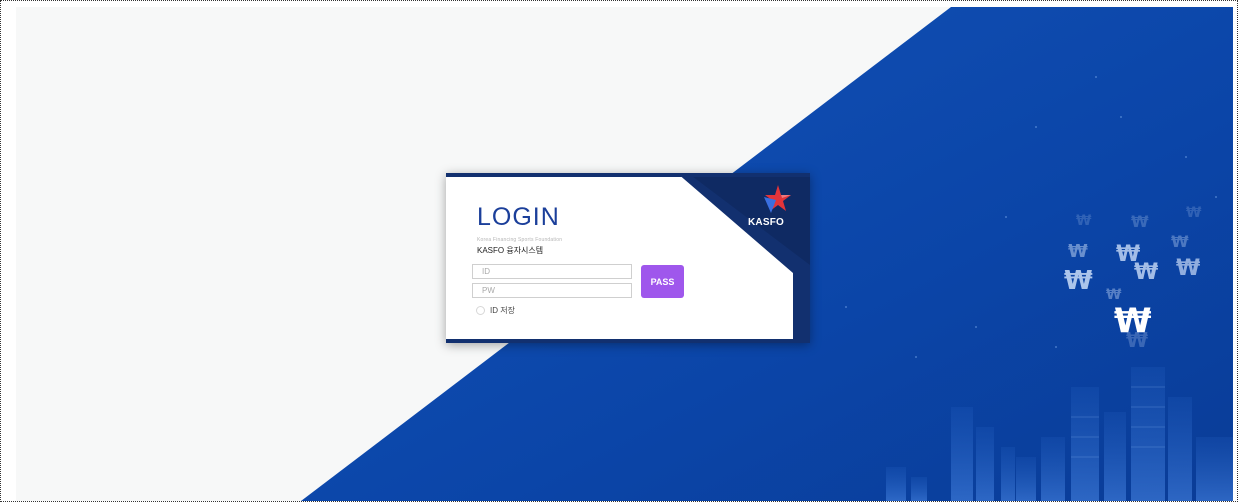  What do you see at coordinates (502, 310) in the screenshot?
I see `remember-id-label: ID 저장` at bounding box center [502, 310].